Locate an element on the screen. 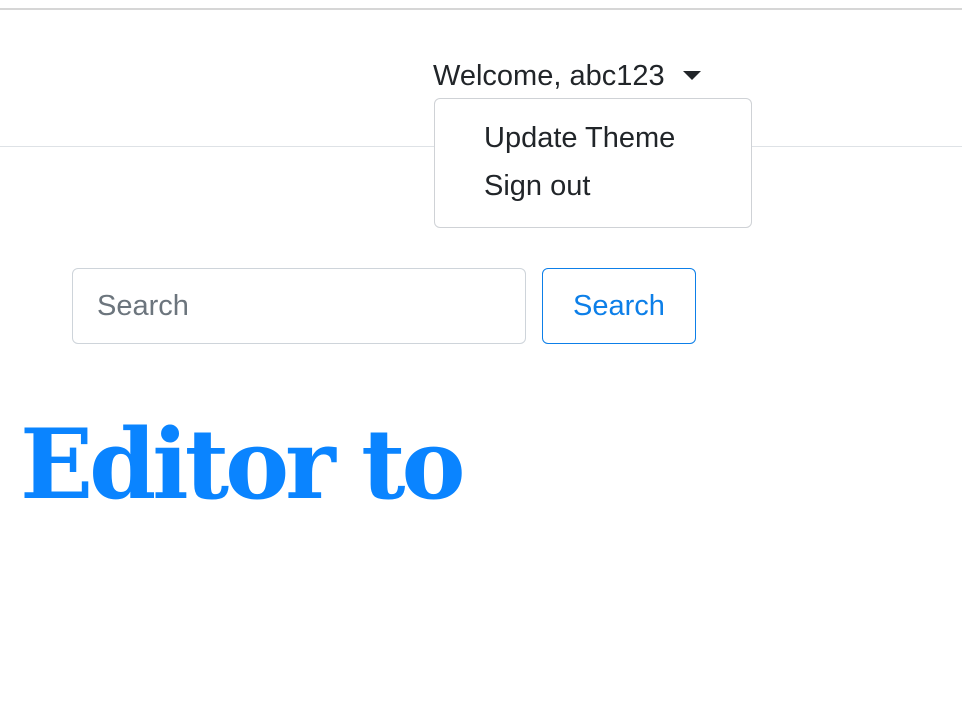 The width and height of the screenshot is (962, 720). search-button: Search is located at coordinates (619, 306).